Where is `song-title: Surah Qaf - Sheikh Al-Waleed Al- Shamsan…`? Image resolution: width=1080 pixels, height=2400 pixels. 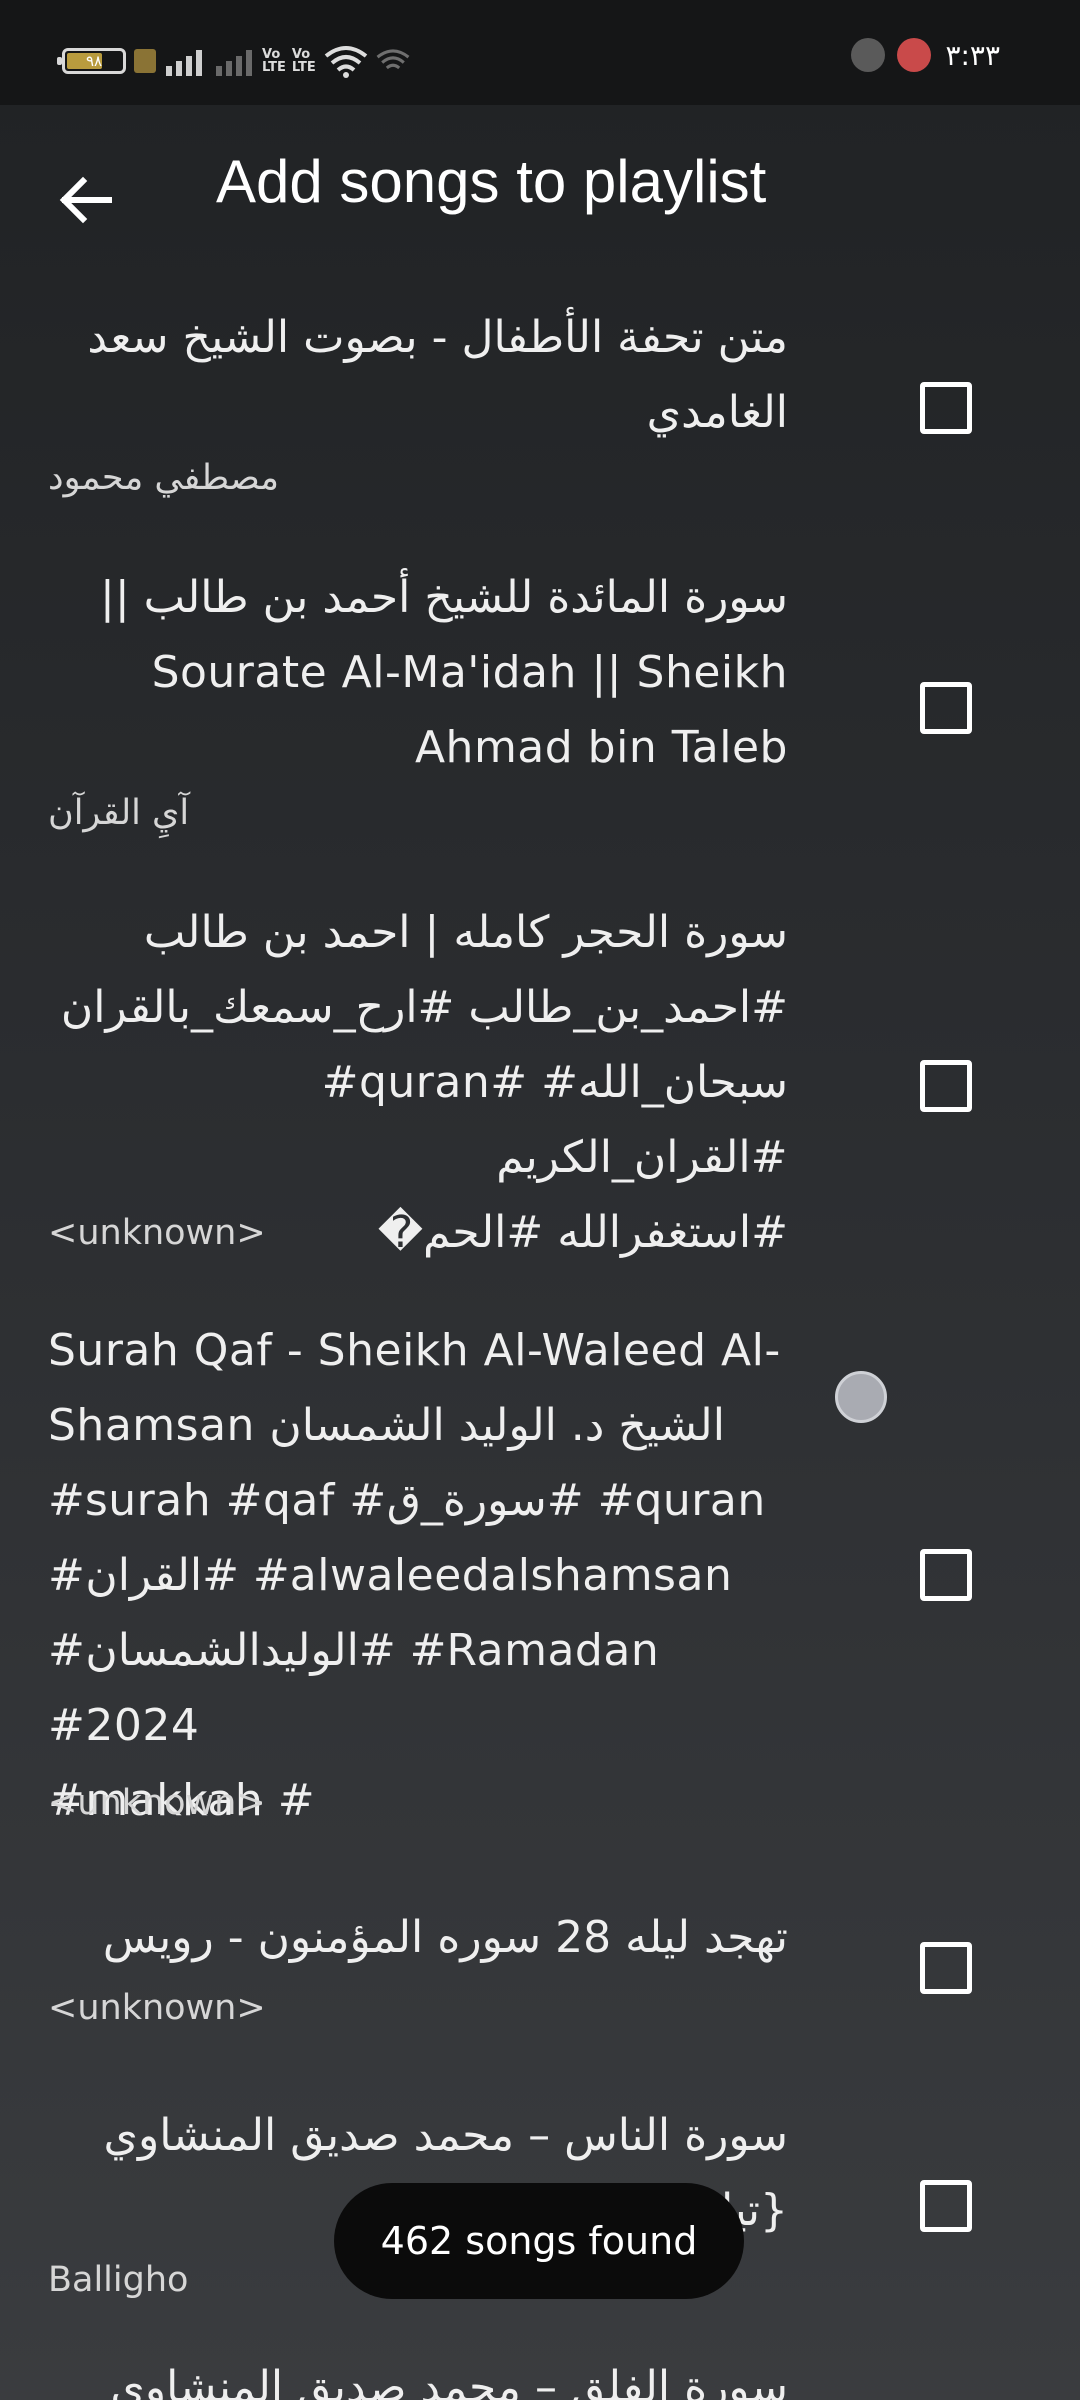 song-title: Surah Qaf - Sheikh Al-Waleed Al- Shamsan… is located at coordinates (414, 1575).